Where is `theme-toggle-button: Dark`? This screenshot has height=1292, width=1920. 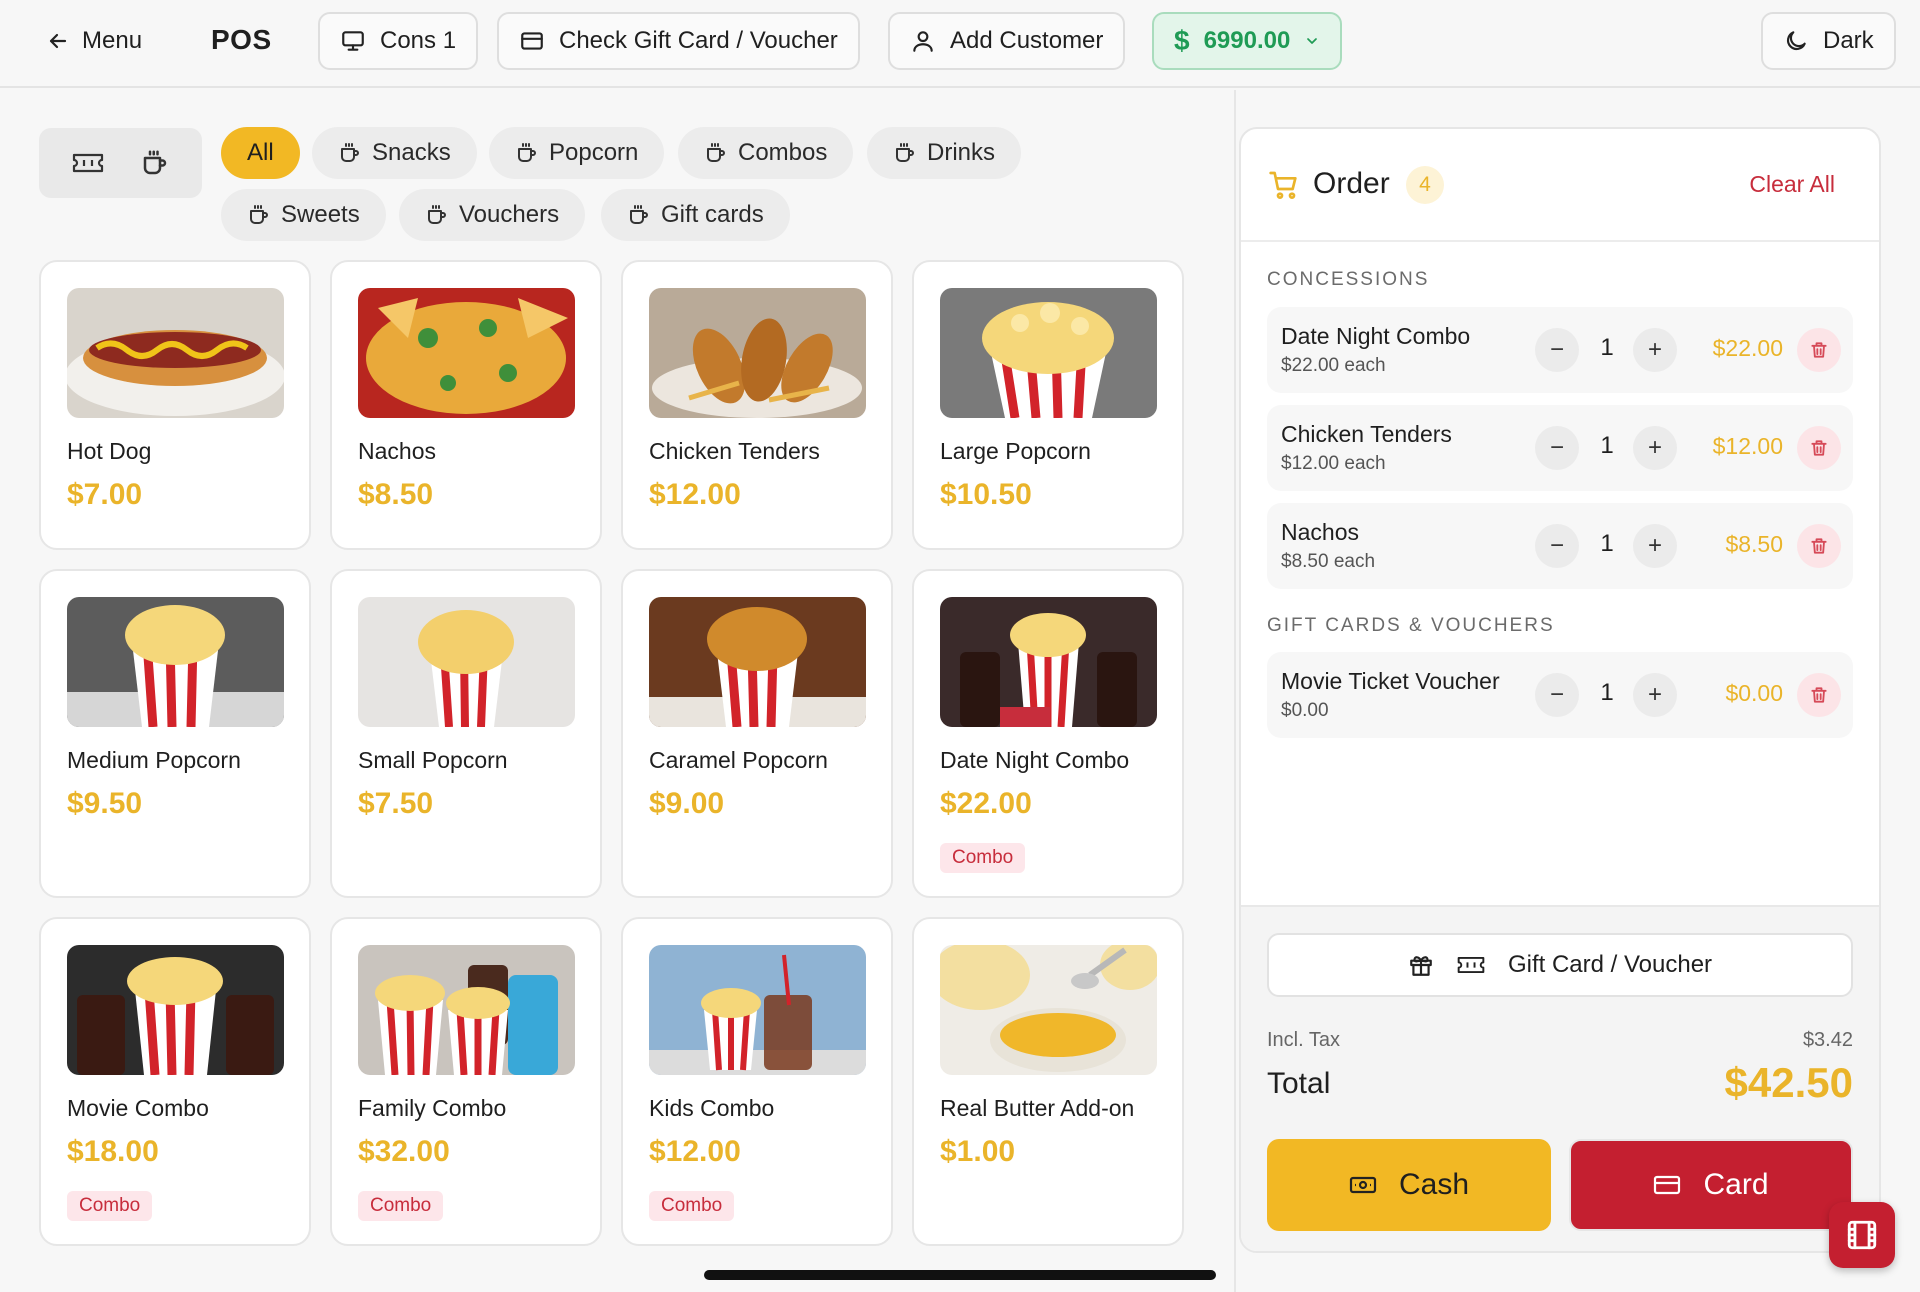 theme-toggle-button: Dark is located at coordinates (1828, 41).